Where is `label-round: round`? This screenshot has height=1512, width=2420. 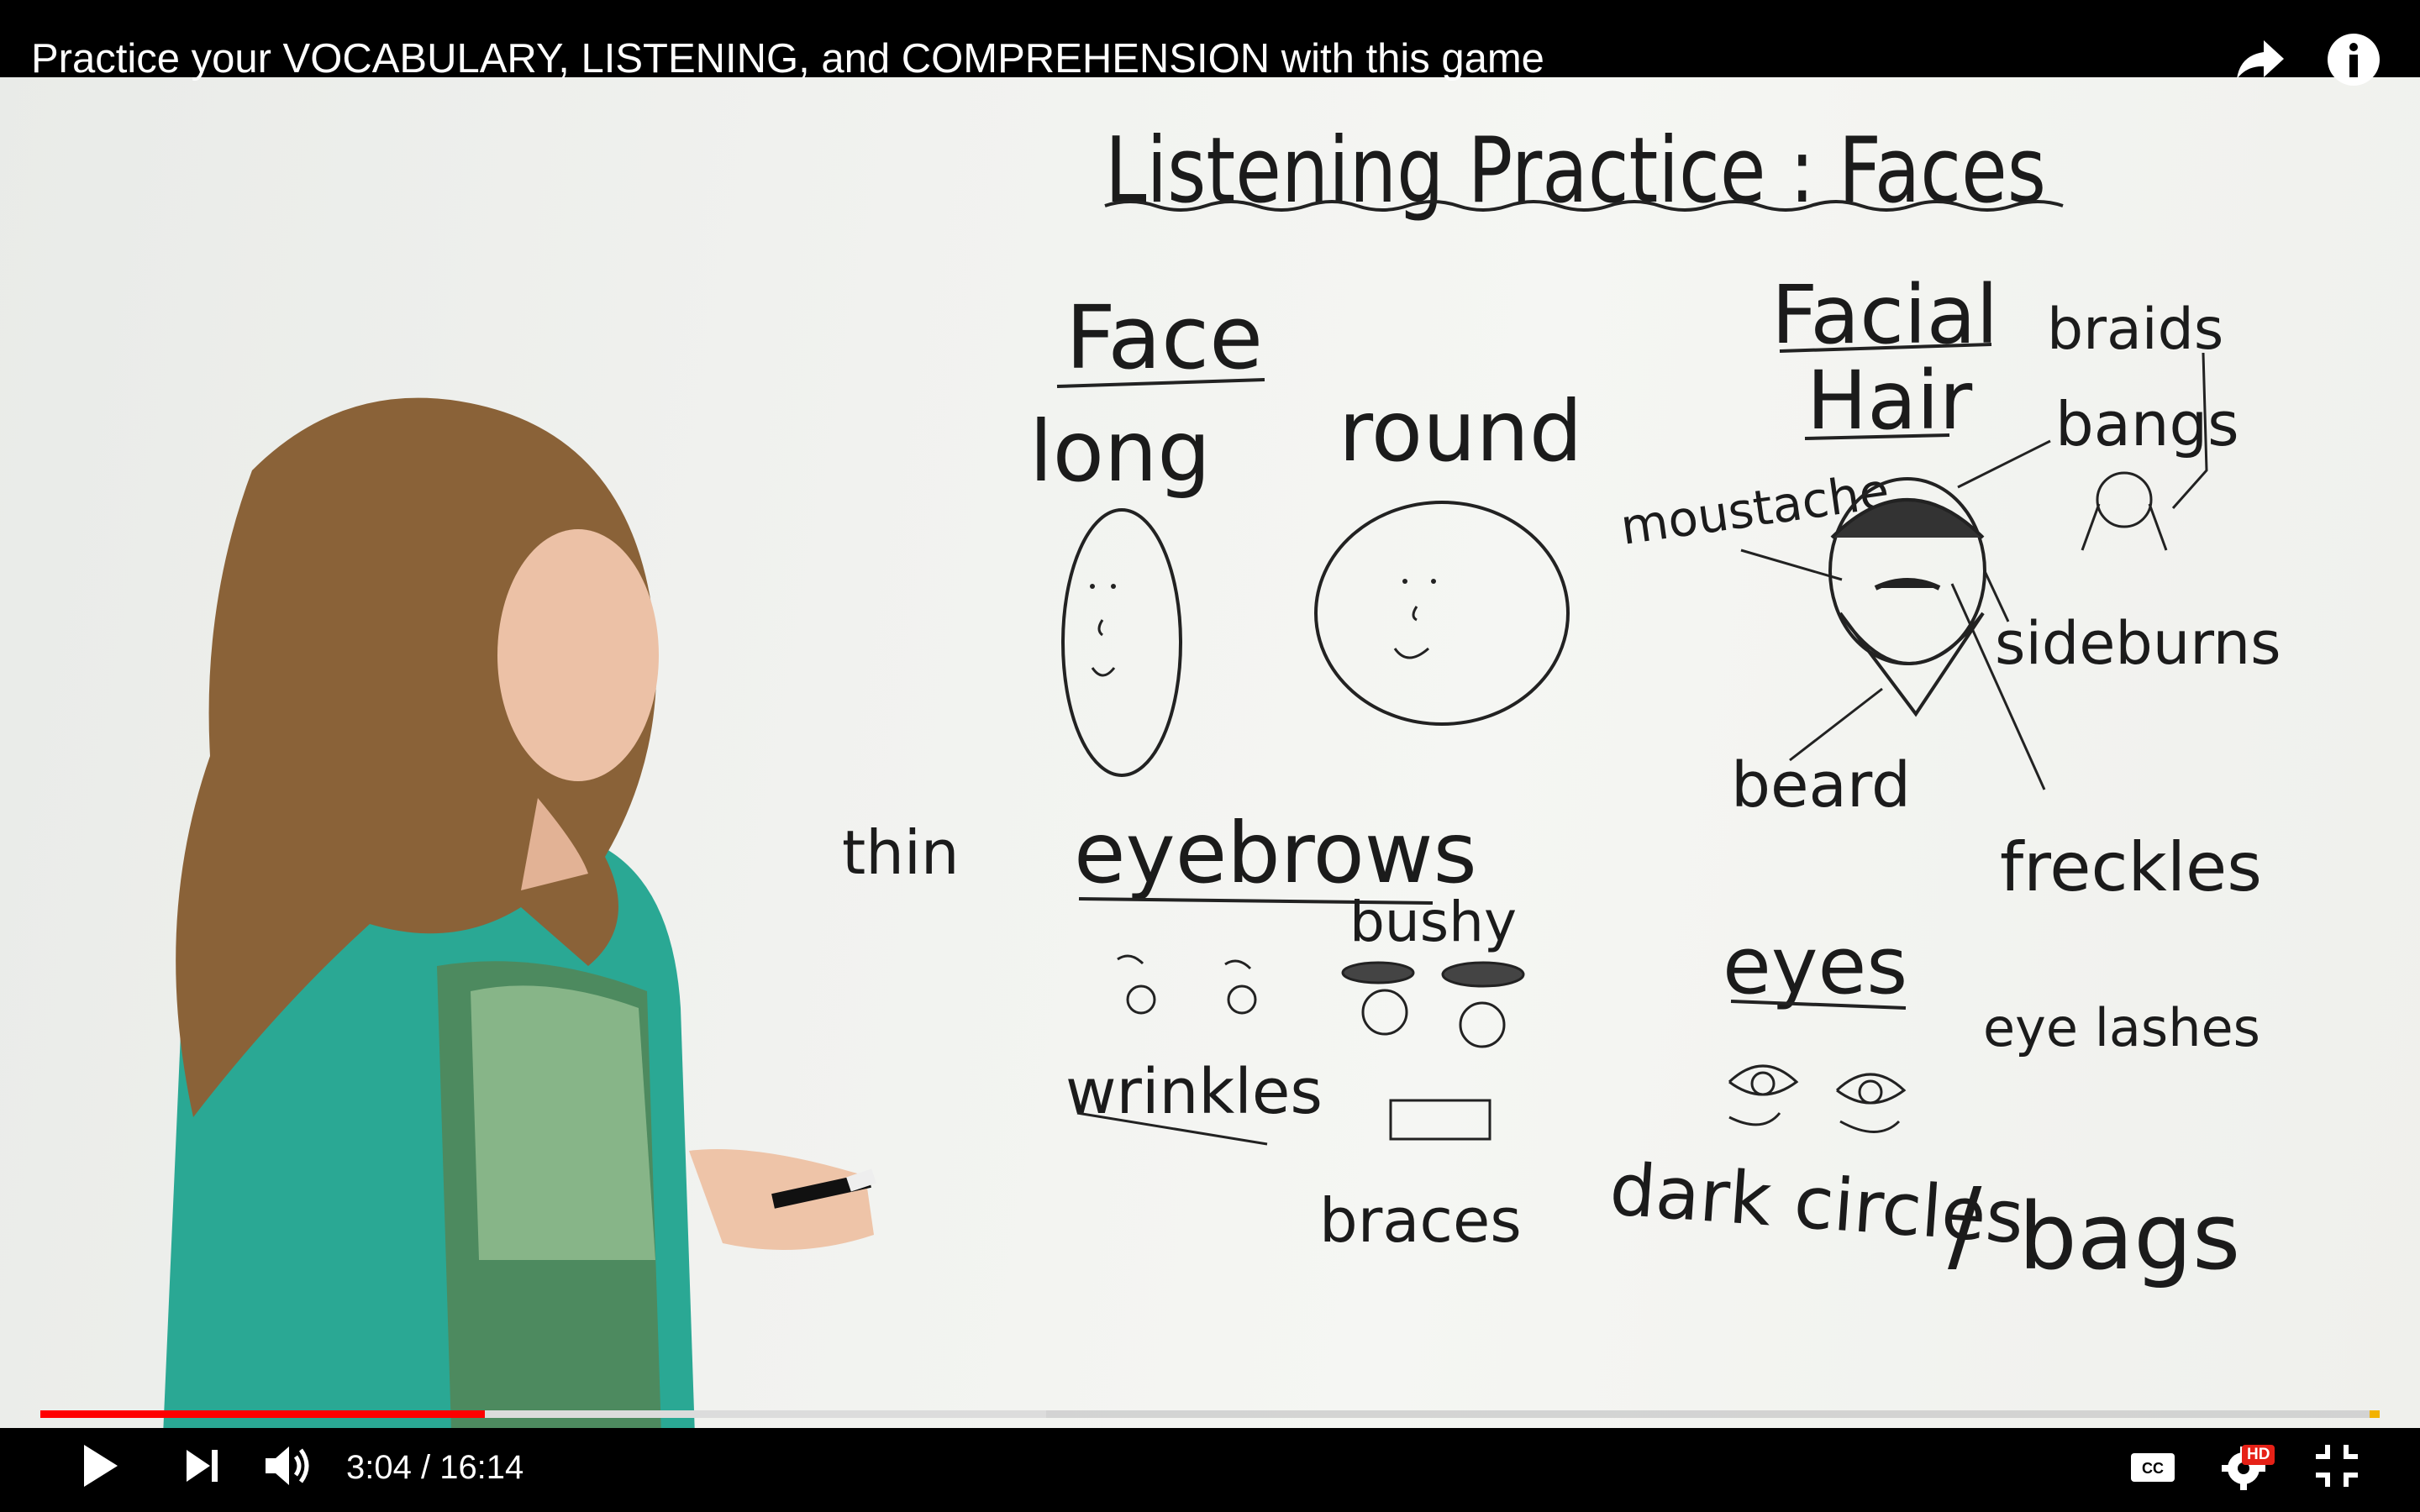
label-round: round is located at coordinates (1460, 431).